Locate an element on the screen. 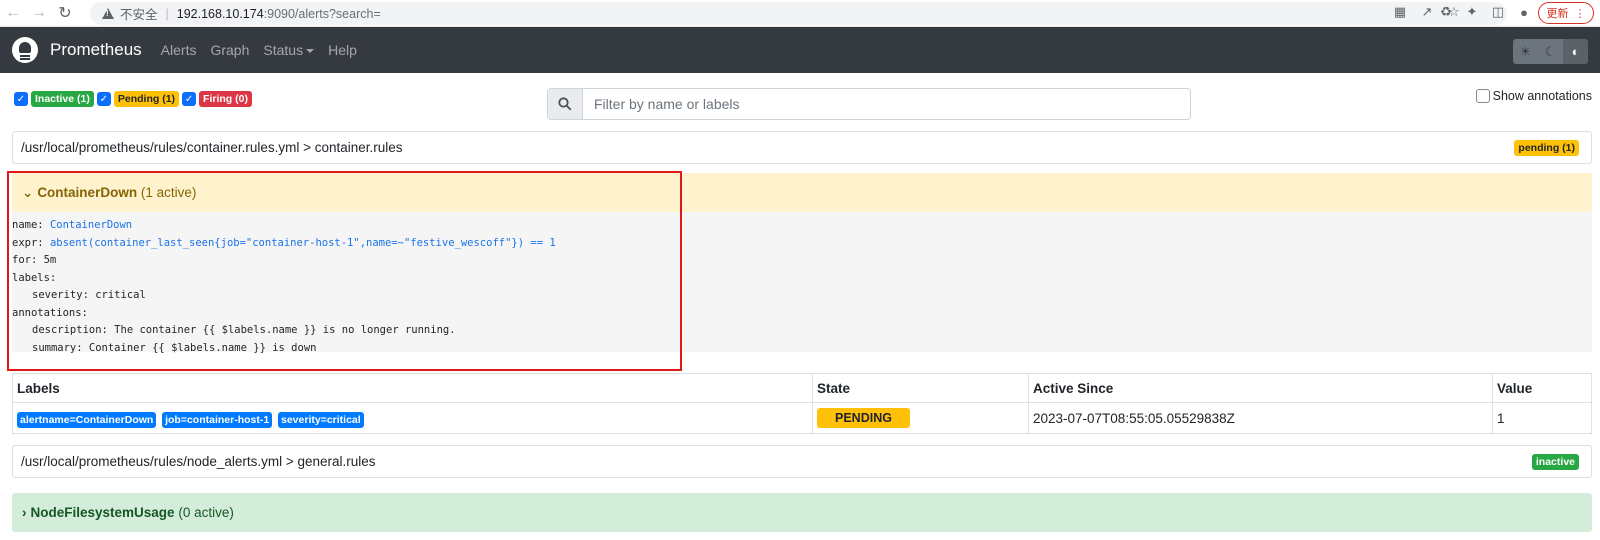  search-input is located at coordinates (886, 104).